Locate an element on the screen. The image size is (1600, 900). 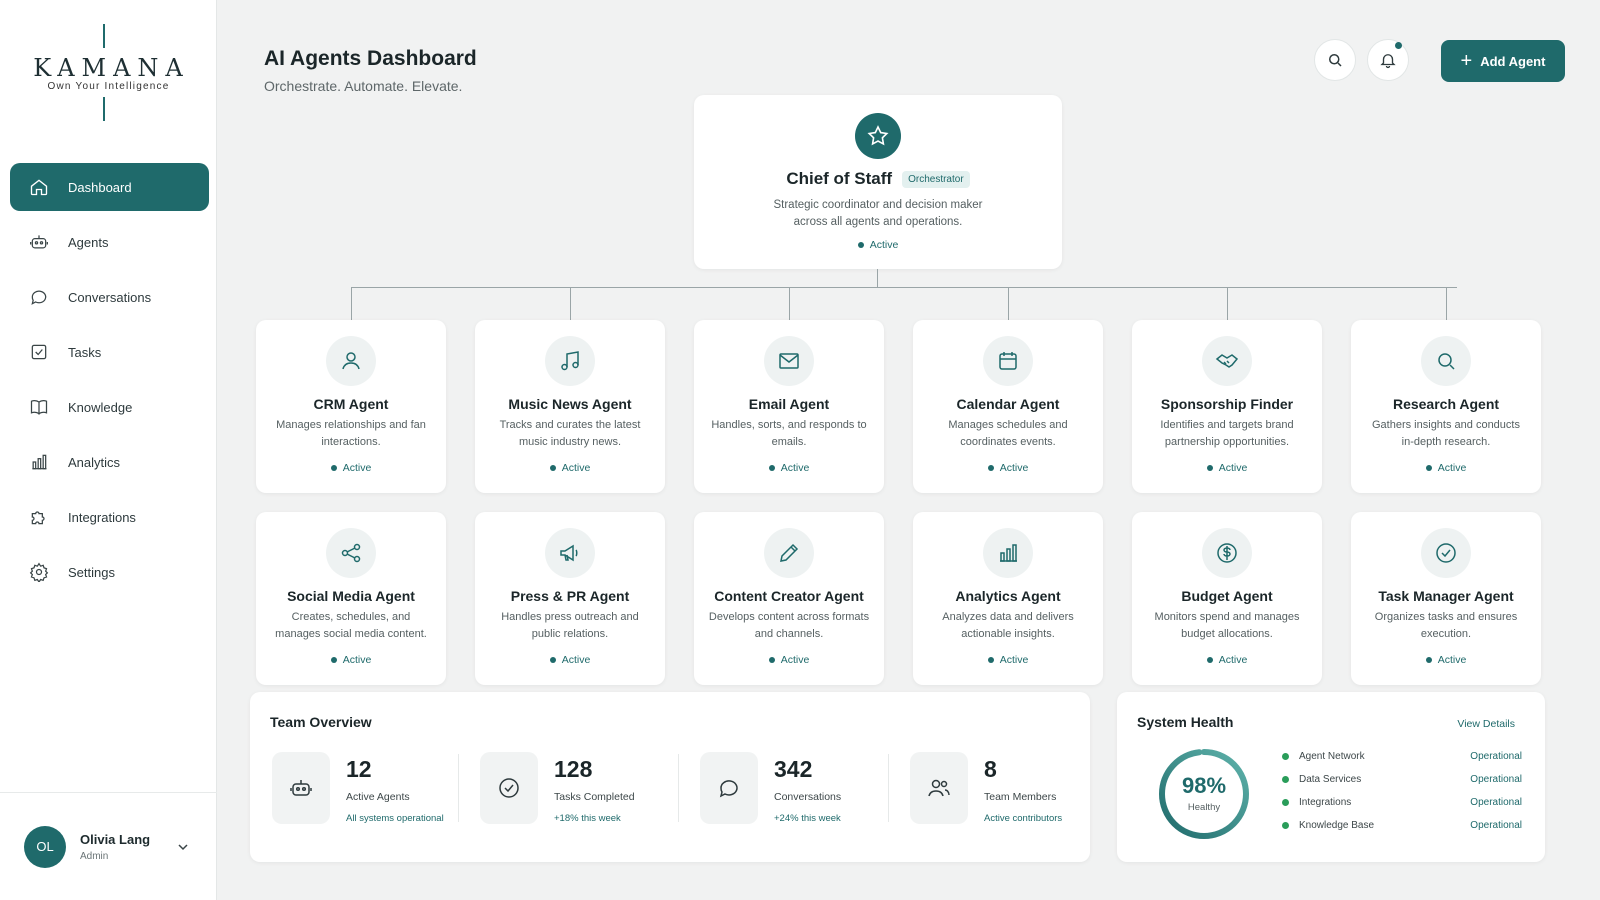
stat-value: 12 is located at coordinates (359, 769).